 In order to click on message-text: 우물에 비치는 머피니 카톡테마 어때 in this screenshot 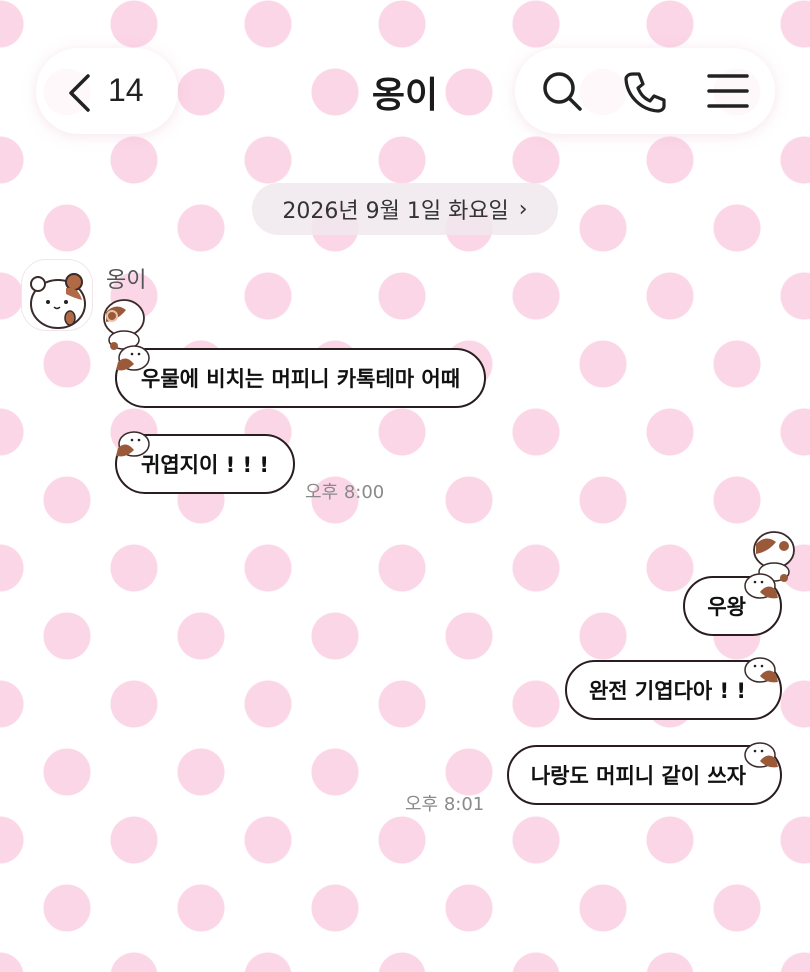, I will do `click(301, 379)`.